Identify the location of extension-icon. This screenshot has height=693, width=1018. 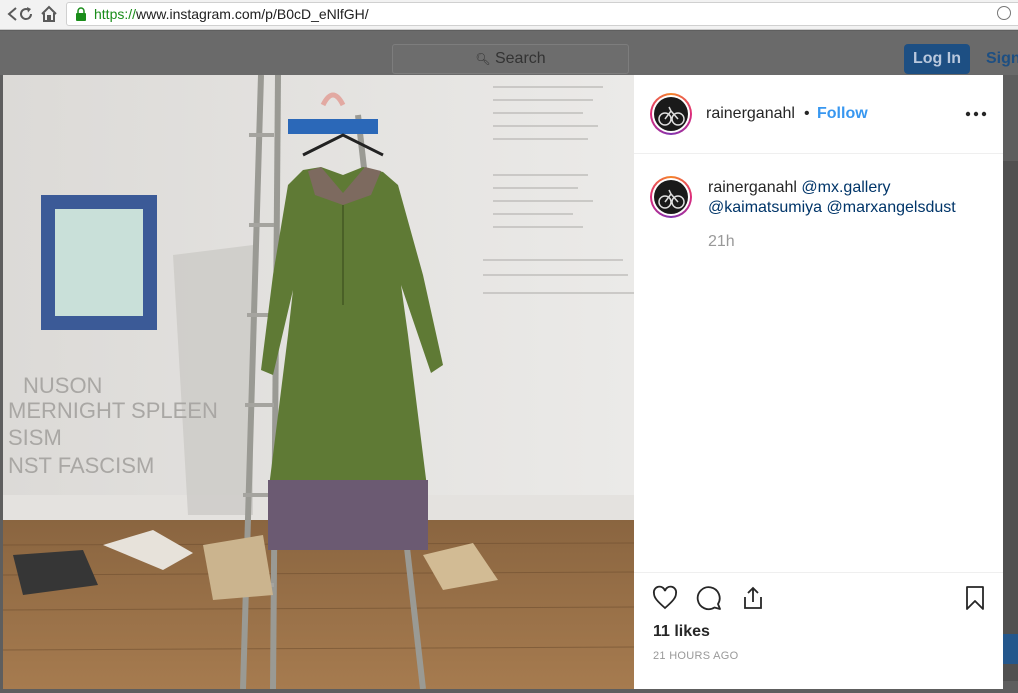
(1004, 13).